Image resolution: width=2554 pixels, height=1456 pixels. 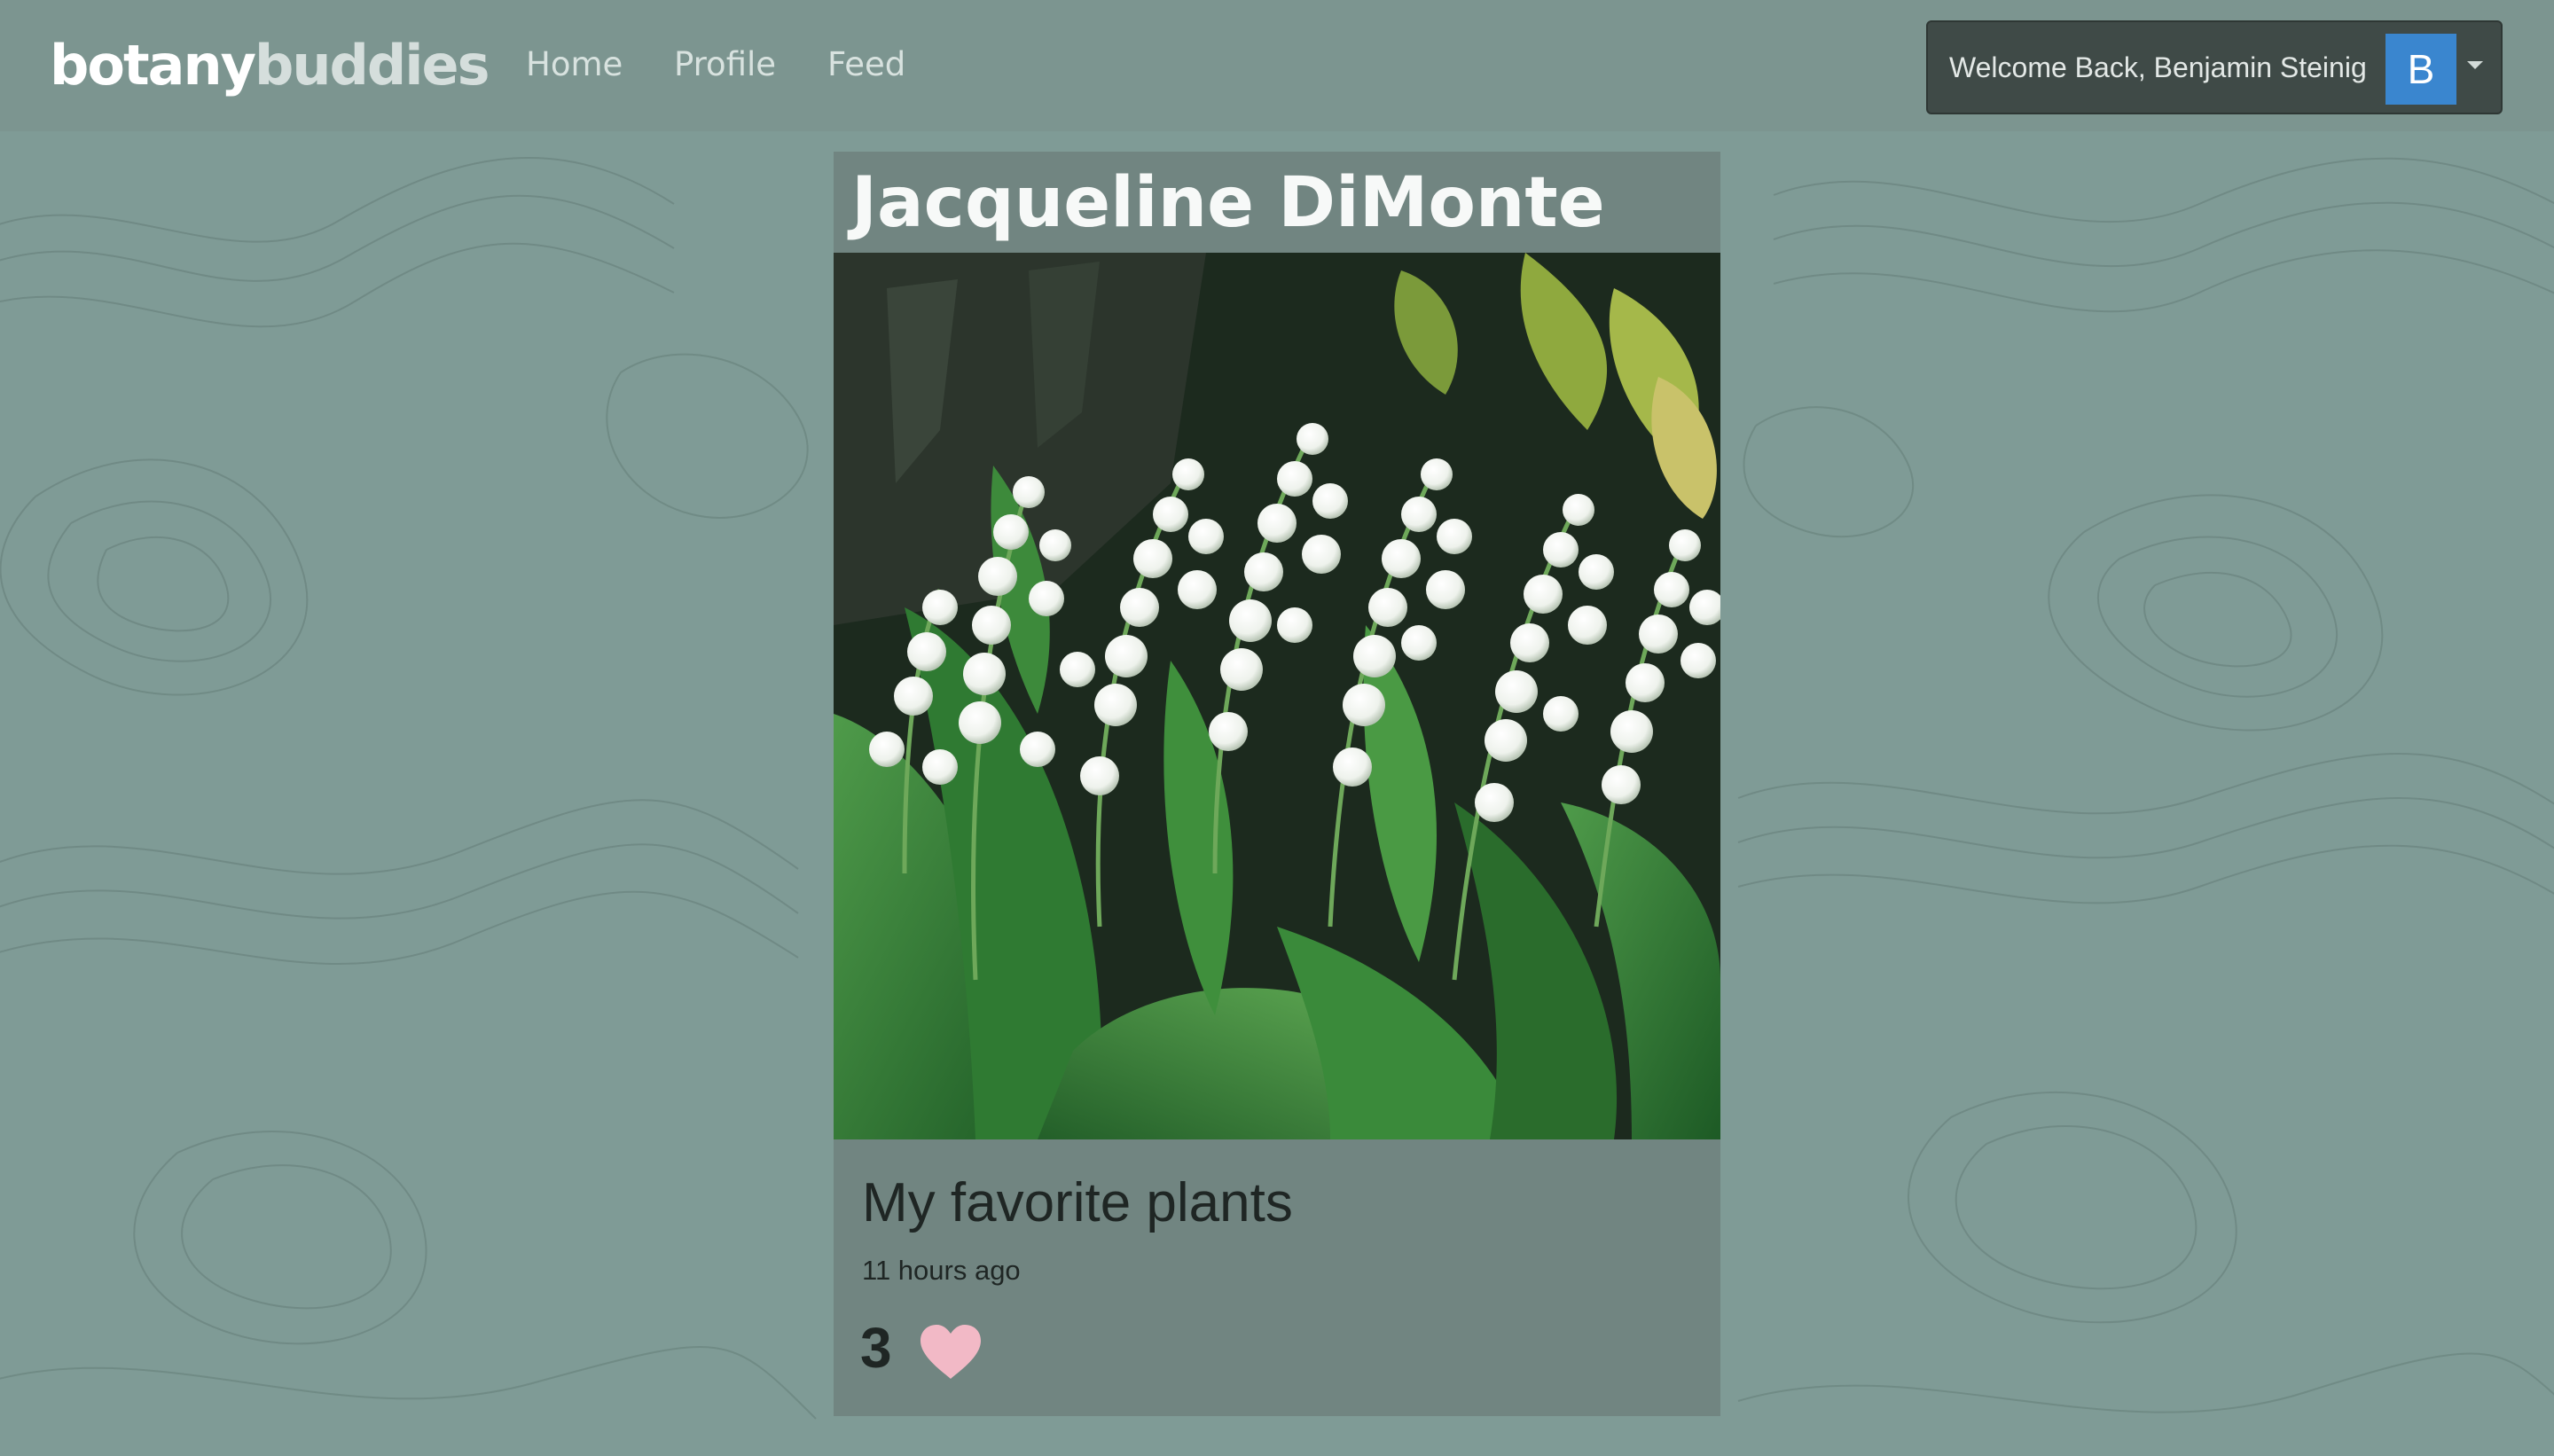 I want to click on user-menu-dropdown: Welcome Back, Benjamin Steinig B, so click(x=2214, y=67).